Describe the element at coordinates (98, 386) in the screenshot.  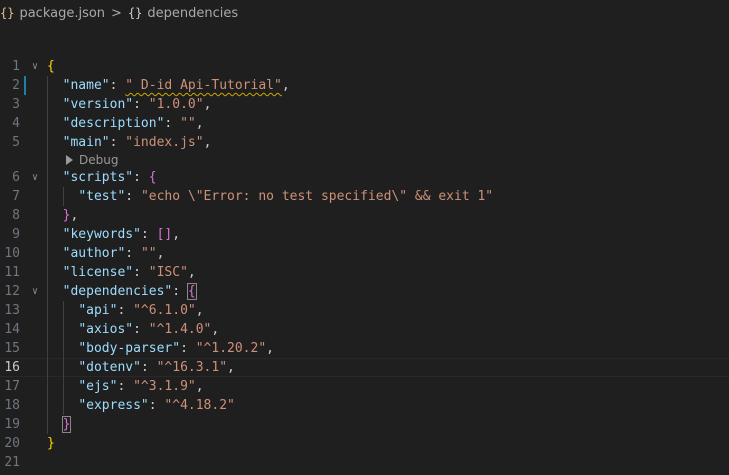
I see `code-token: "ejs"` at that location.